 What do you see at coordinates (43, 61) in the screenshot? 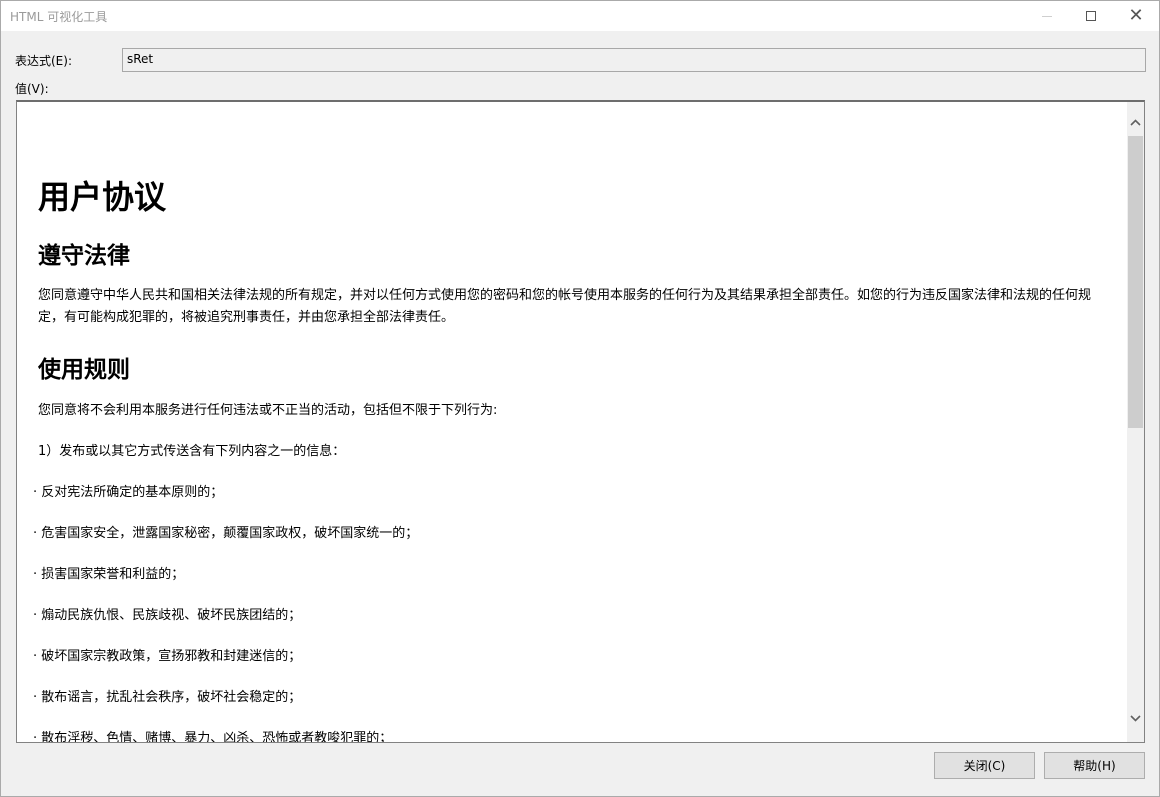
I see `expression-label: 表达式(E):` at bounding box center [43, 61].